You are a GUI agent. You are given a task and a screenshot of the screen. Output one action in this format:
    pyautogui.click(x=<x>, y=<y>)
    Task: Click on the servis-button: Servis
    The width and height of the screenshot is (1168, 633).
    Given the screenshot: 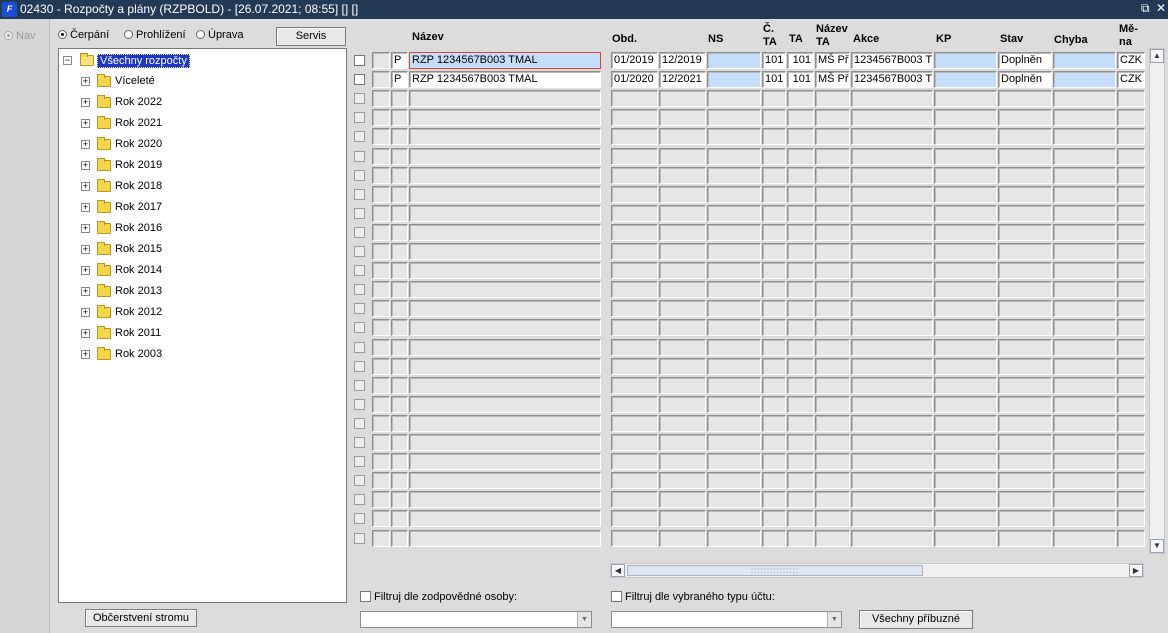 What is the action you would take?
    pyautogui.click(x=311, y=36)
    